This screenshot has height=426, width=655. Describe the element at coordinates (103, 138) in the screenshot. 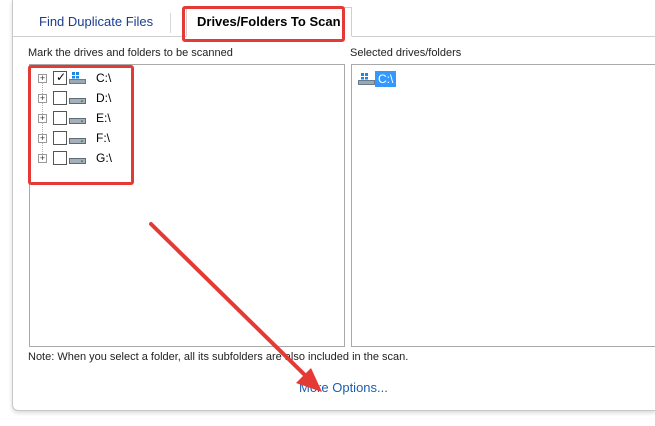

I see `drive-label-f: F:\` at that location.